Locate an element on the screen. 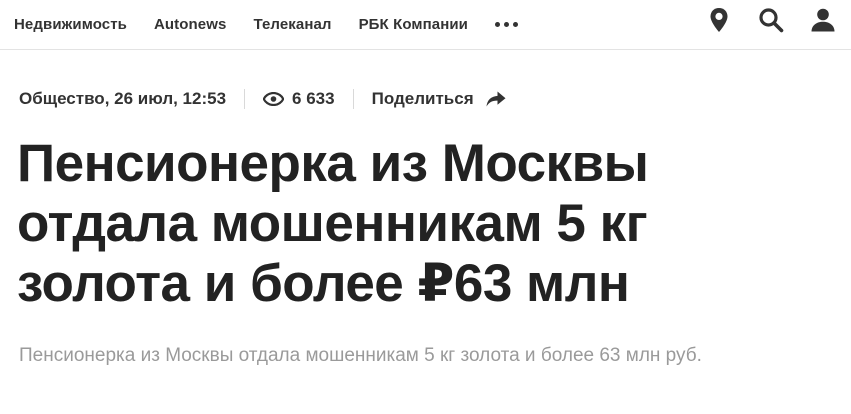 The height and width of the screenshot is (414, 851). article-views: 6 633 is located at coordinates (299, 99).